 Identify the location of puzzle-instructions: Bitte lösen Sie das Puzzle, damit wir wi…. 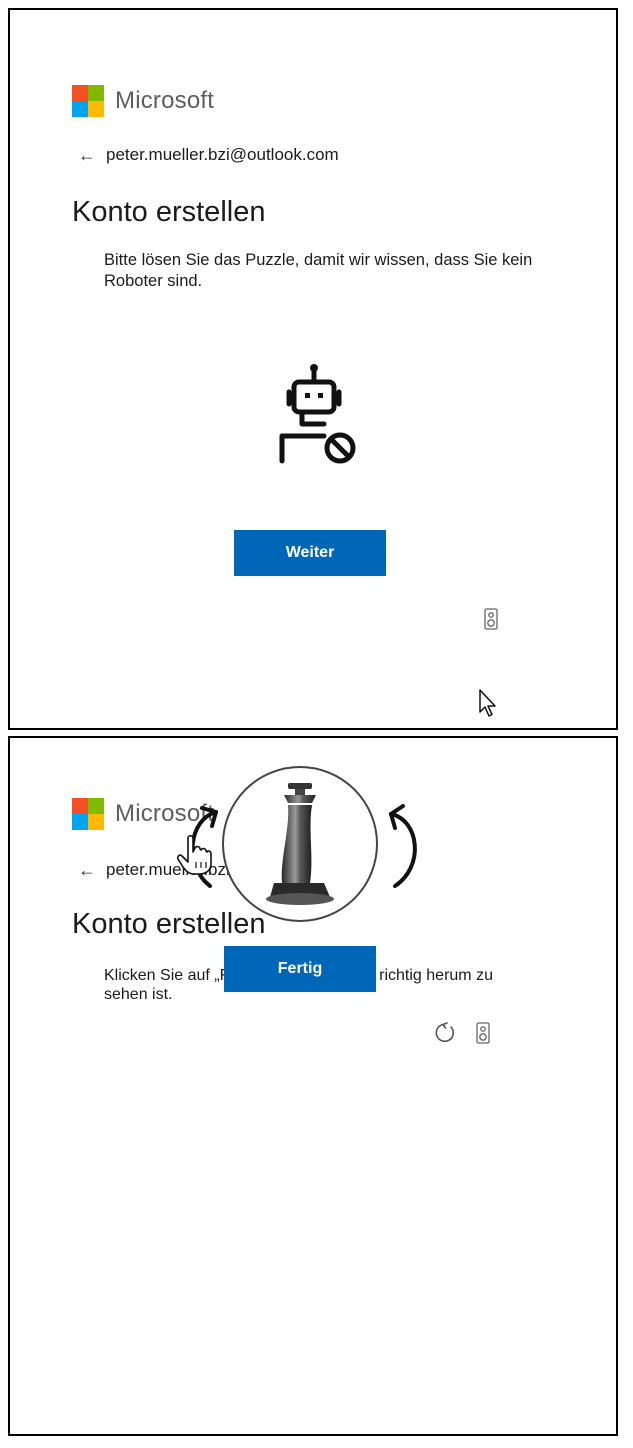
(318, 270).